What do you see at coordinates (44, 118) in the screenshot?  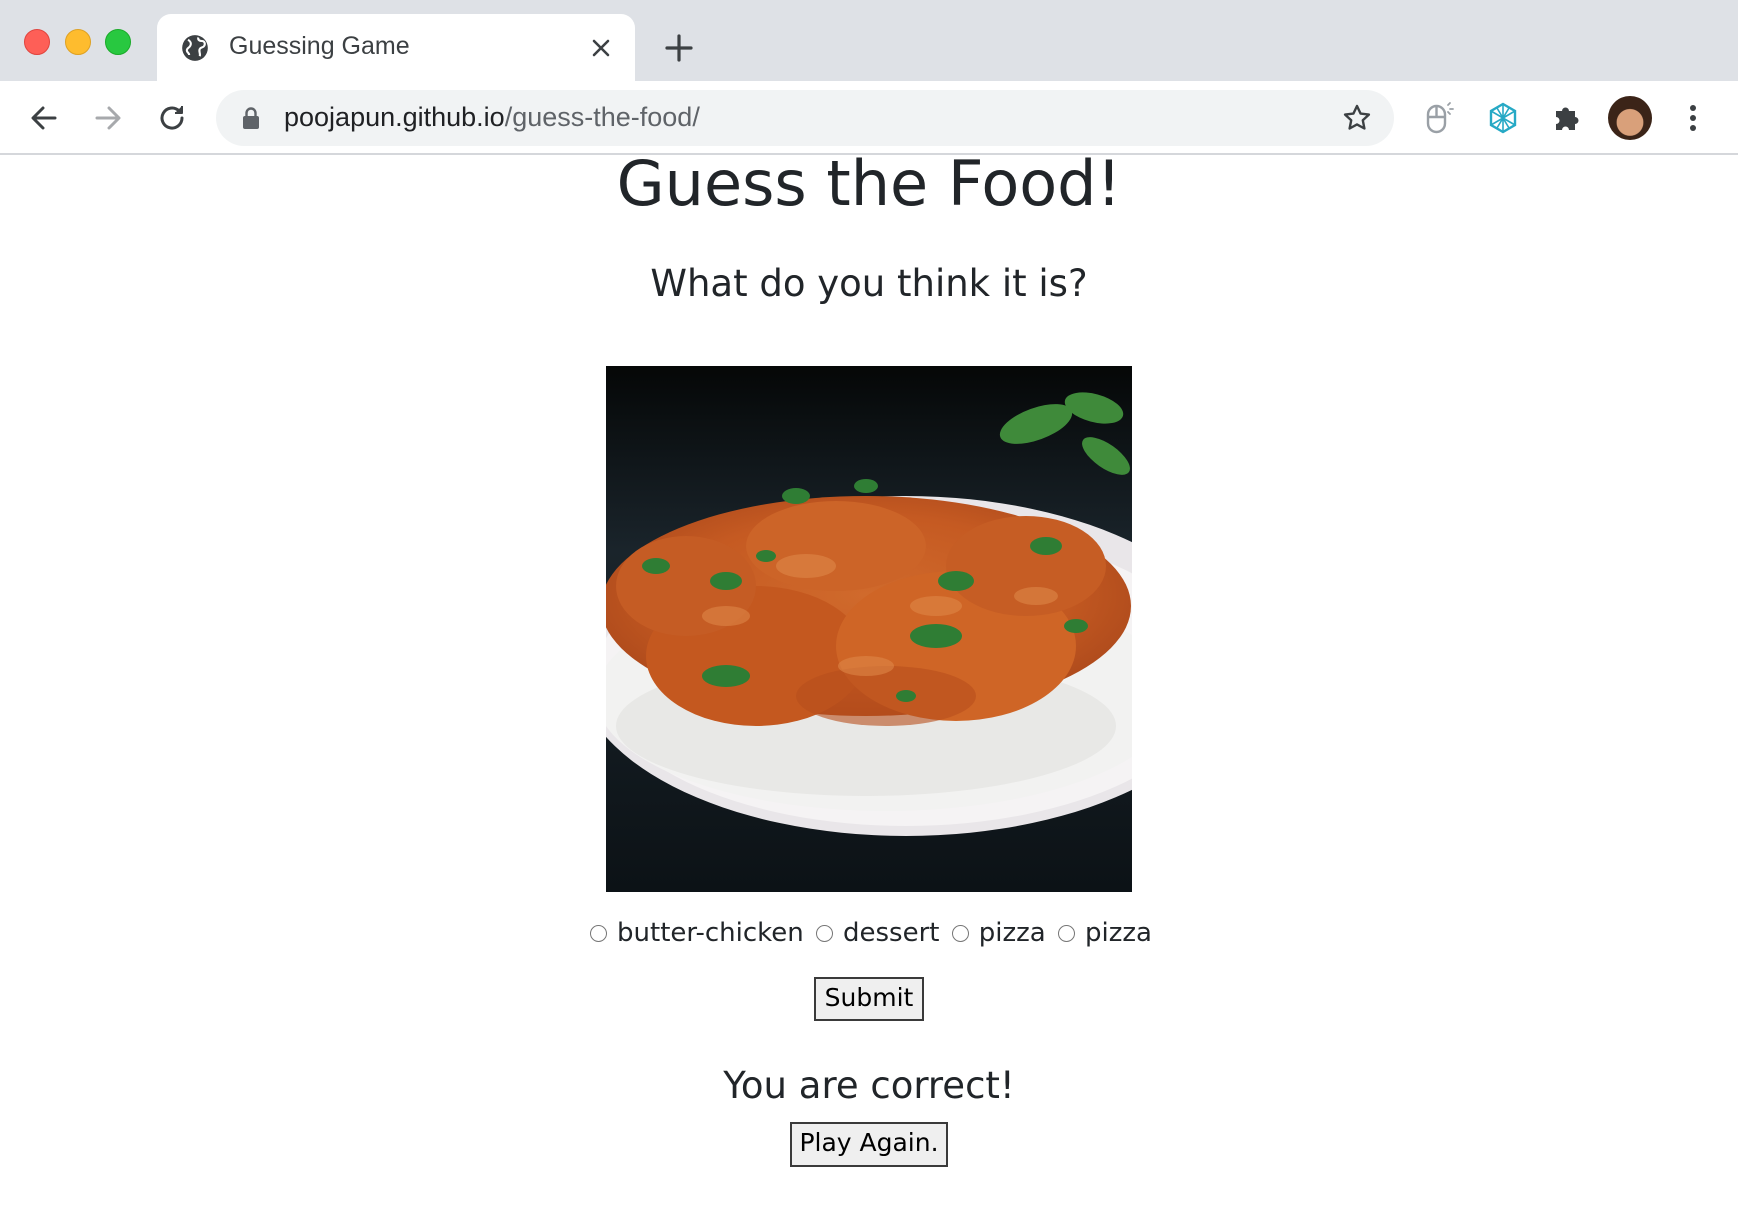 I see `back-arrow-icon` at bounding box center [44, 118].